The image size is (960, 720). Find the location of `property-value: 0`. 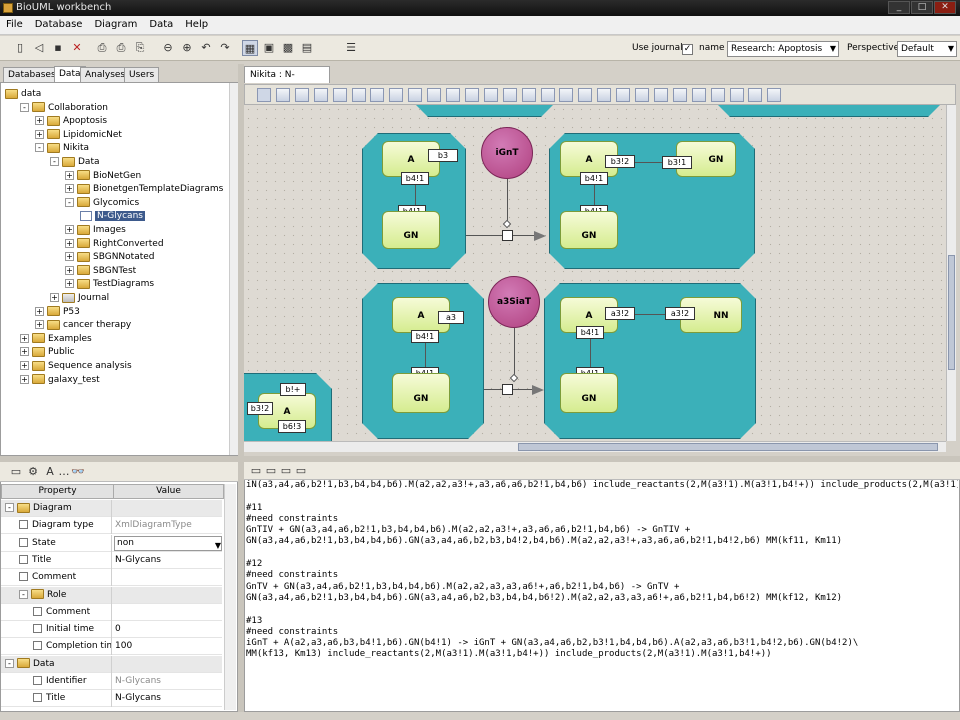

property-value: 0 is located at coordinates (118, 629).